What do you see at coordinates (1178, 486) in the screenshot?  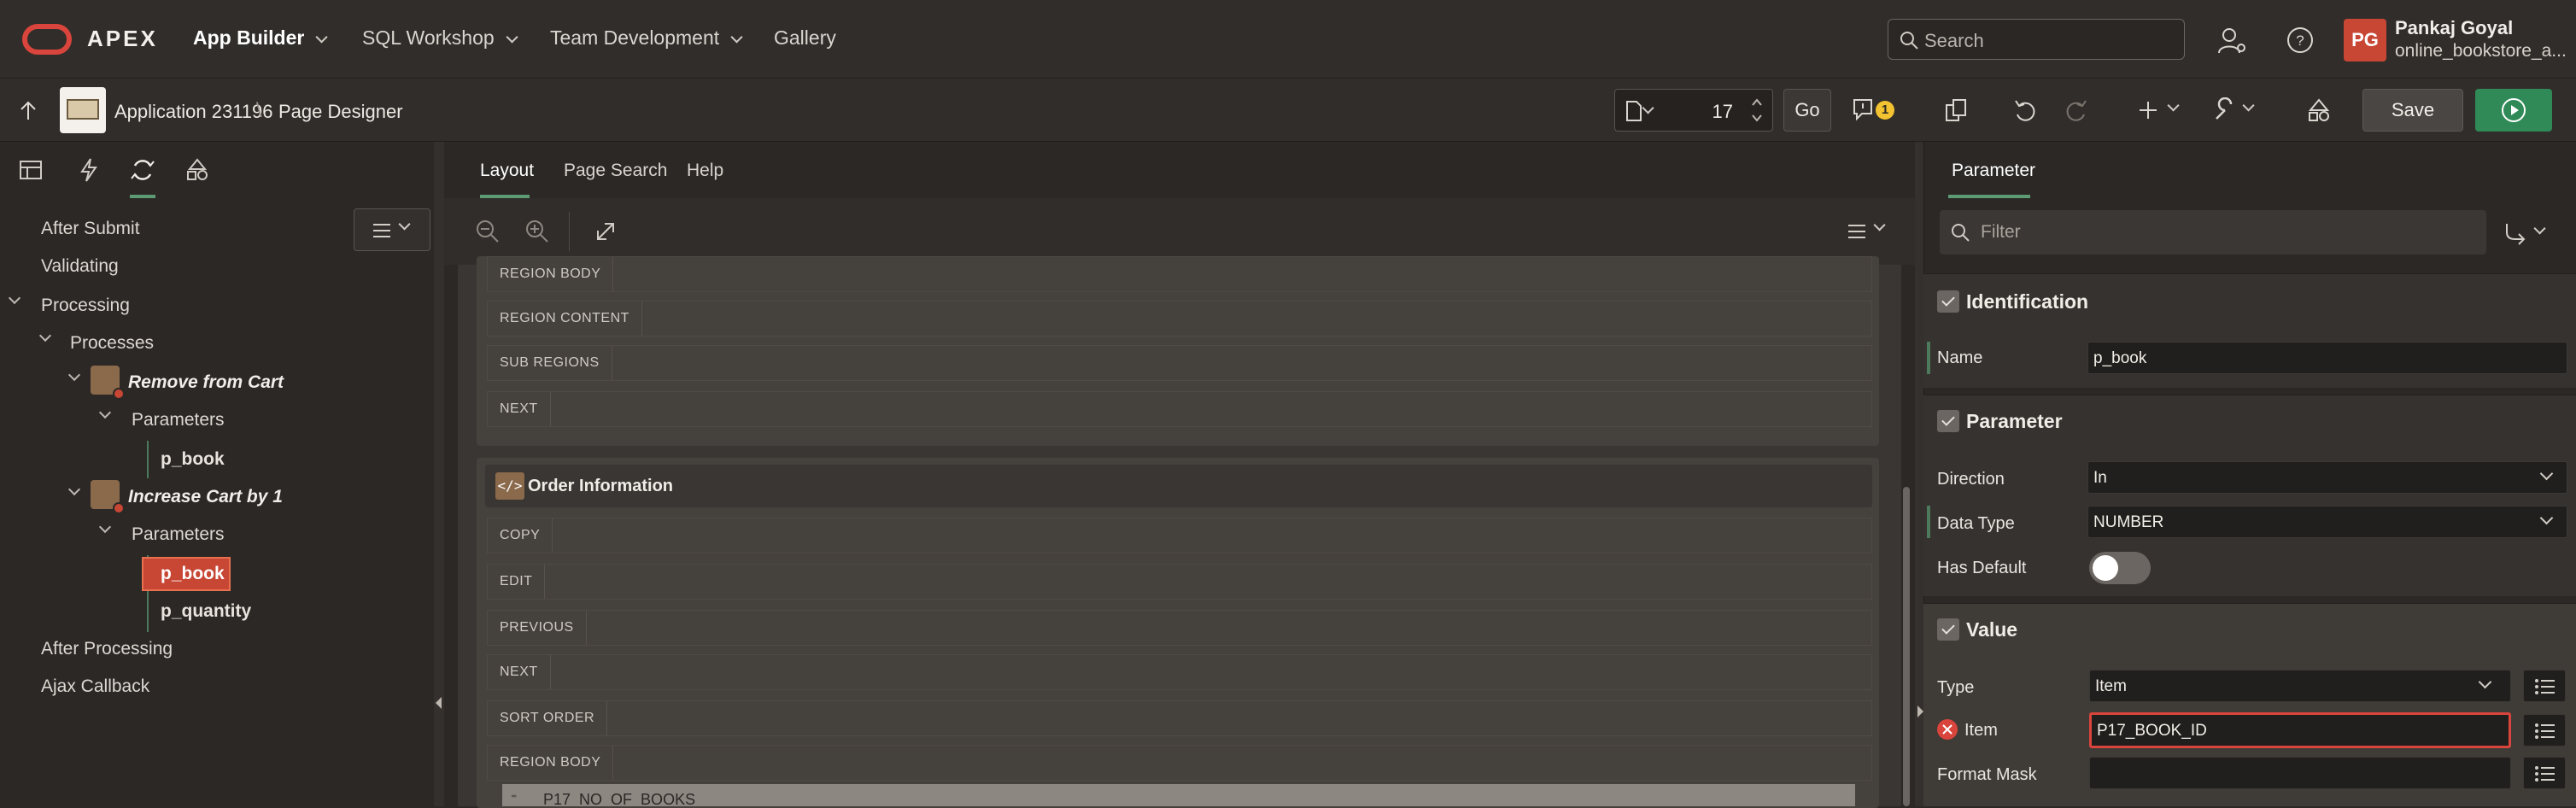 I see `region-header: </> Order Information` at bounding box center [1178, 486].